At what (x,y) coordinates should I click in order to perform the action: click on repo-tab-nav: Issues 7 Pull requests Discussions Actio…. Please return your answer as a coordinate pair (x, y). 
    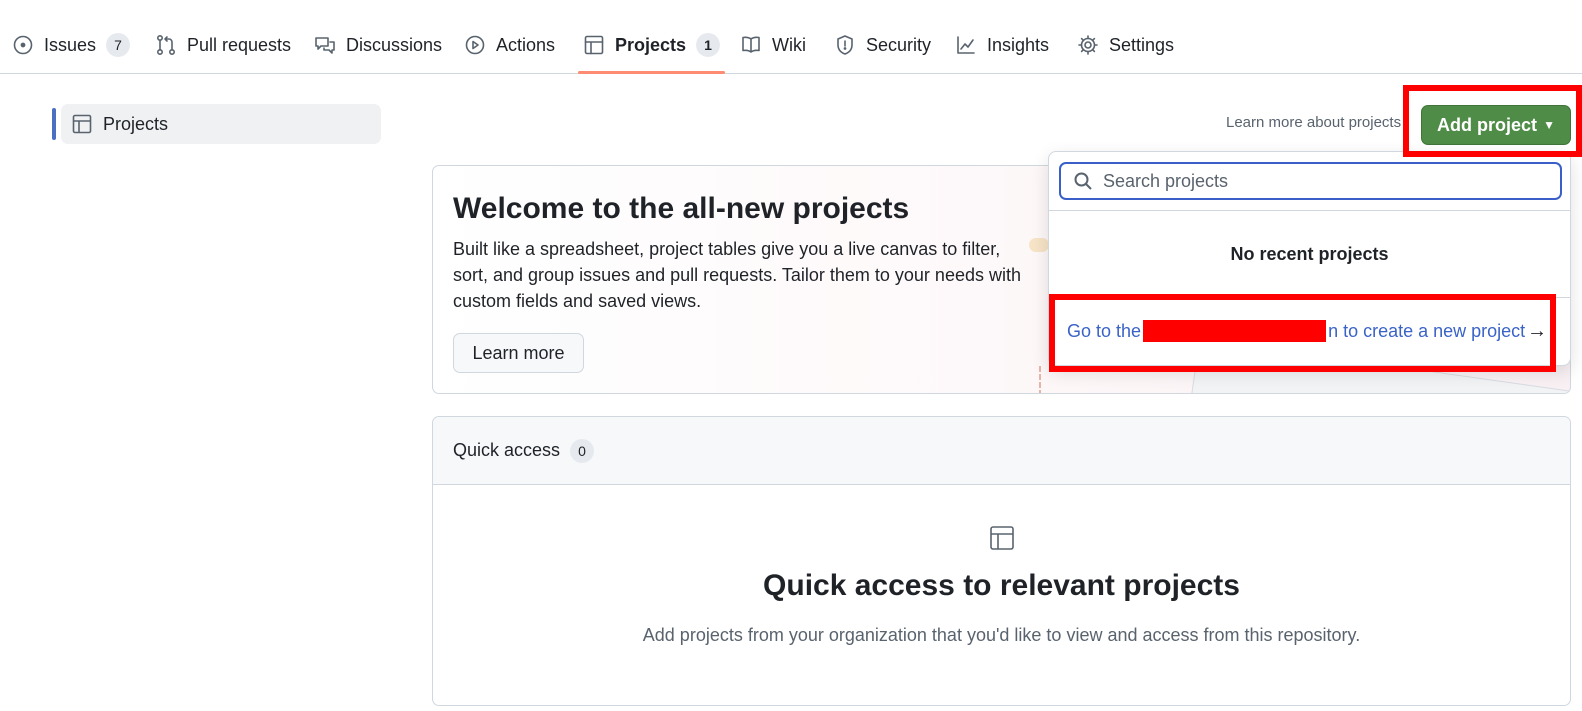
    Looking at the image, I should click on (791, 37).